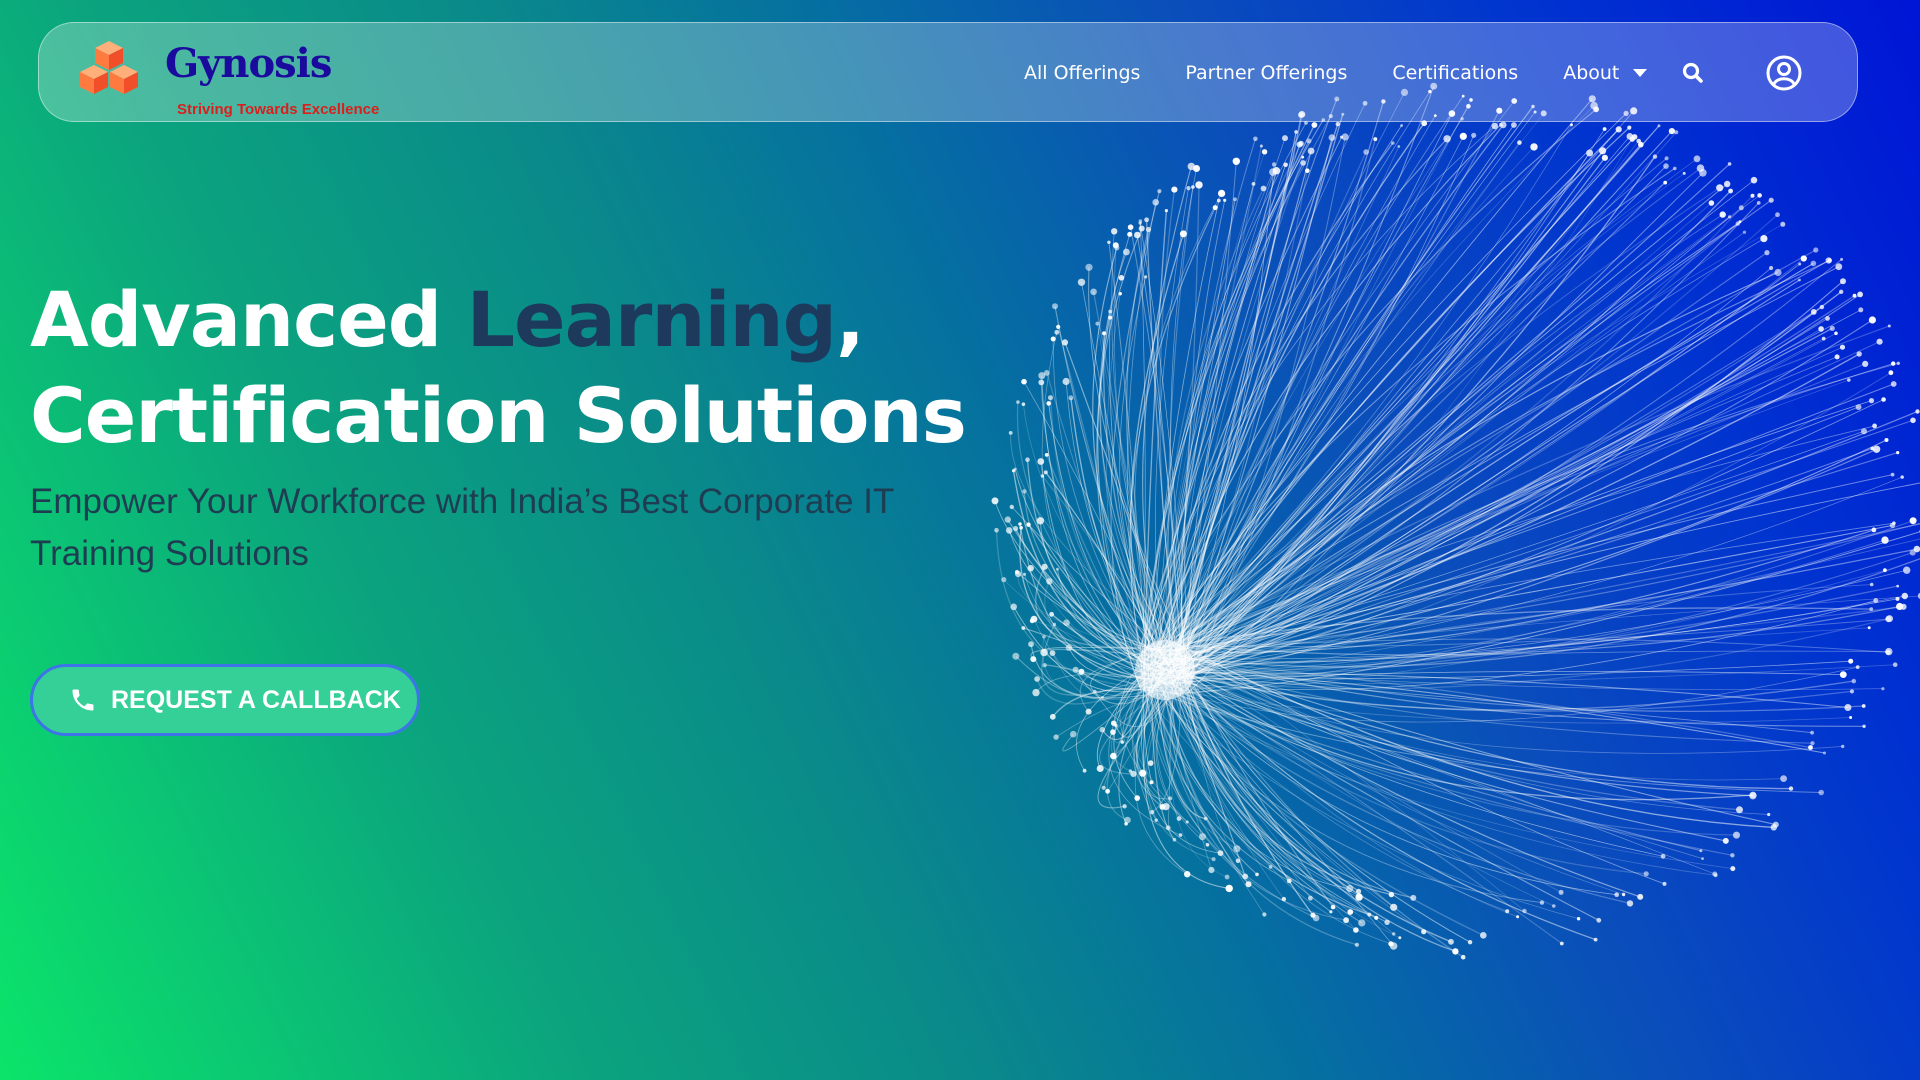 The image size is (1920, 1080). I want to click on nav-all-offerings: All Offerings, so click(1082, 73).